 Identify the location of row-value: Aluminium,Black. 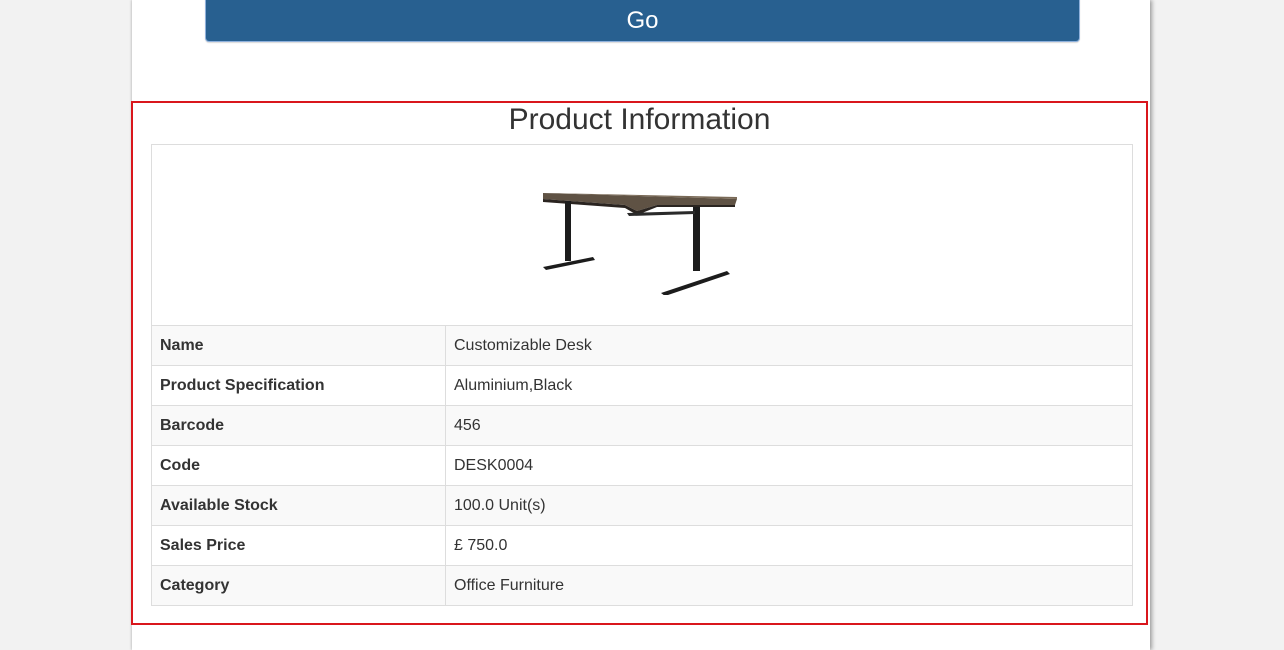
(789, 385).